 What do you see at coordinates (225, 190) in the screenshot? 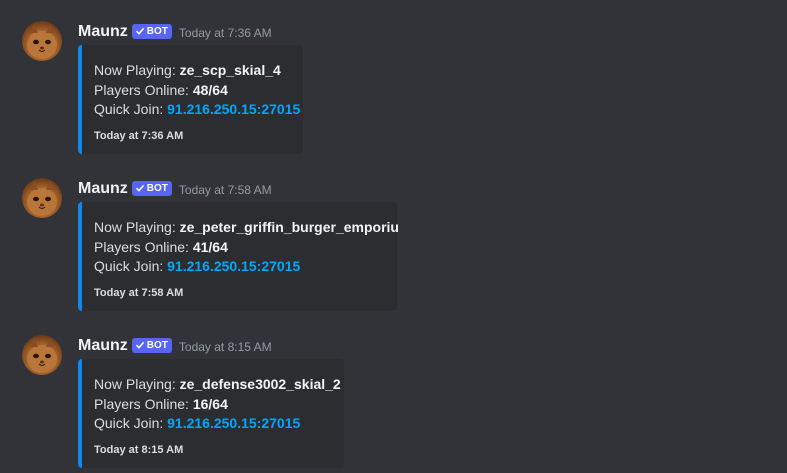
I see `message-timestamp: Today at 7:58 AM` at bounding box center [225, 190].